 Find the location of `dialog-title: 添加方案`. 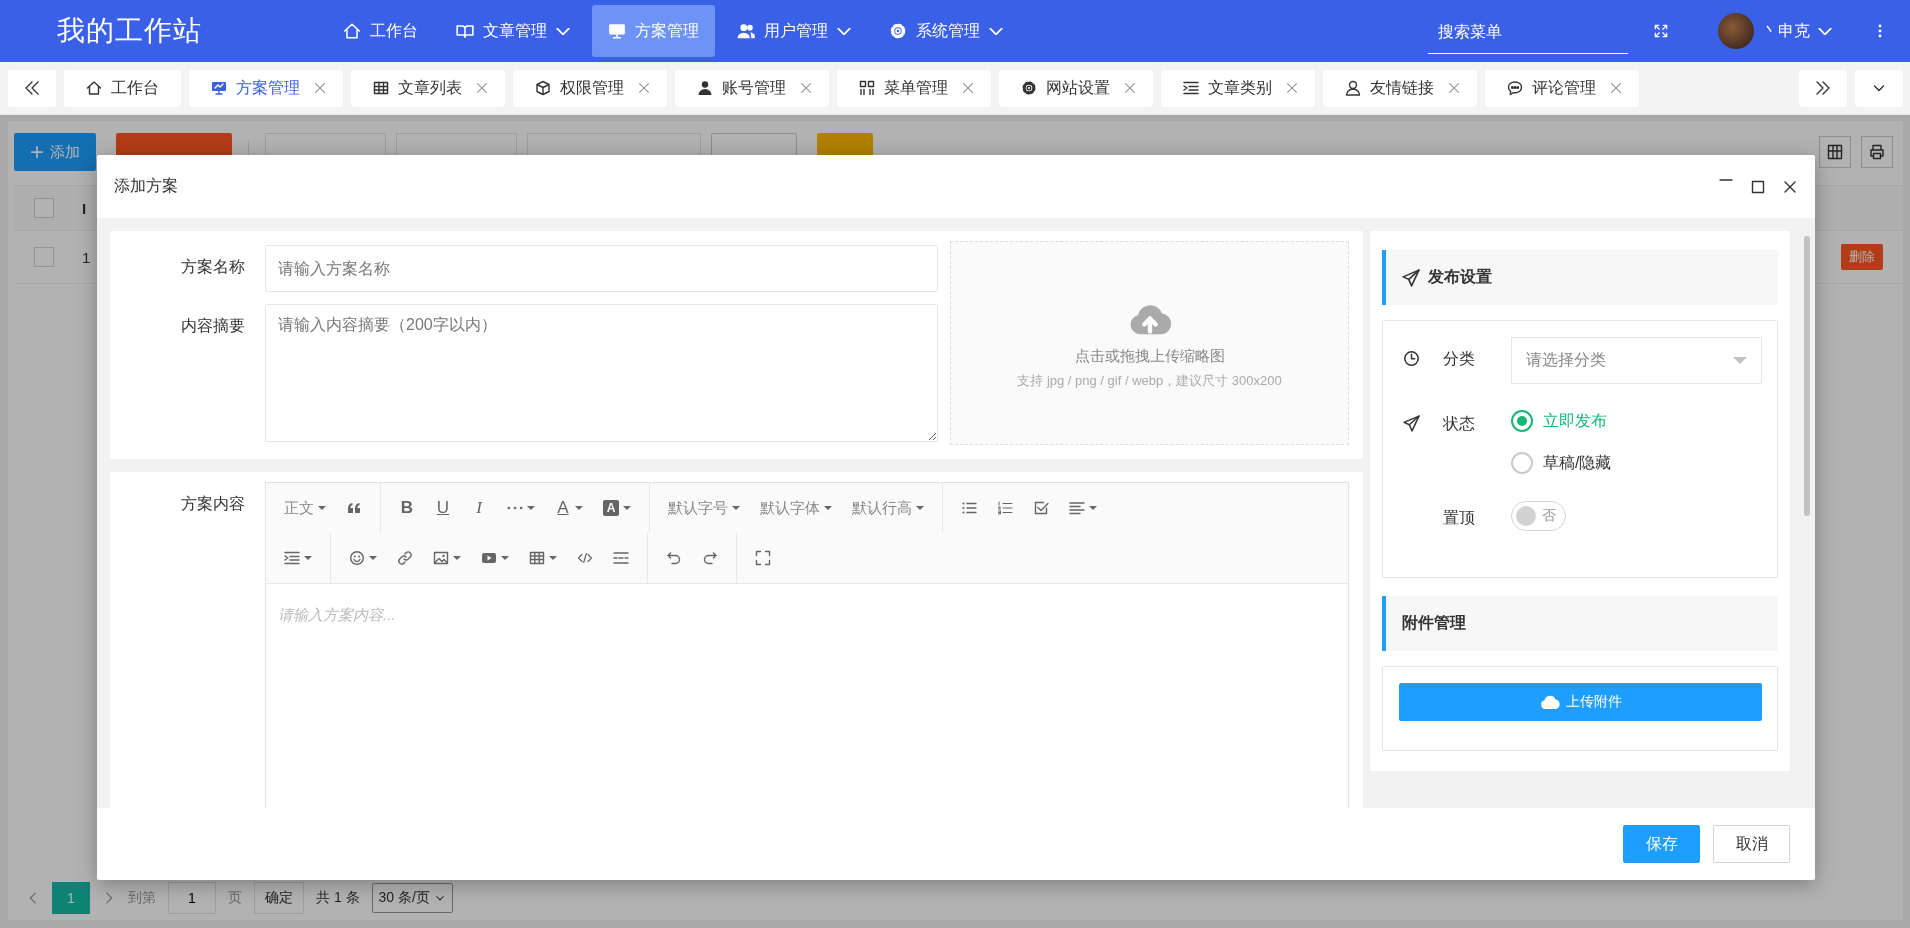

dialog-title: 添加方案 is located at coordinates (146, 186).